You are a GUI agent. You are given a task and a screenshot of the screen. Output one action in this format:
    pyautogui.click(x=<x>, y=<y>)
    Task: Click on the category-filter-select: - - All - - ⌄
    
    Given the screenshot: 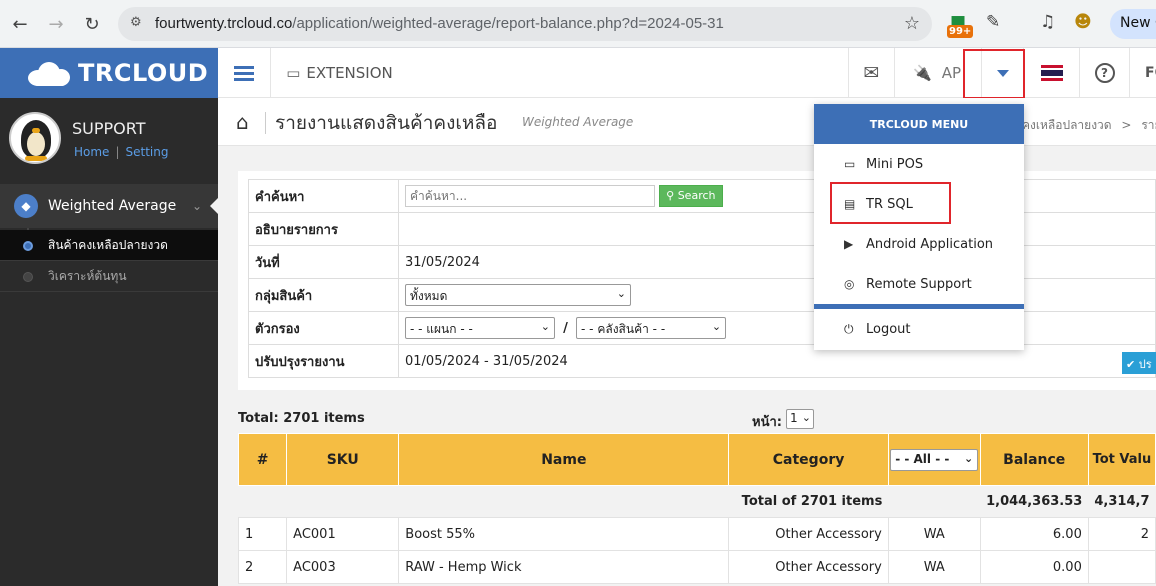 What is the action you would take?
    pyautogui.click(x=934, y=459)
    